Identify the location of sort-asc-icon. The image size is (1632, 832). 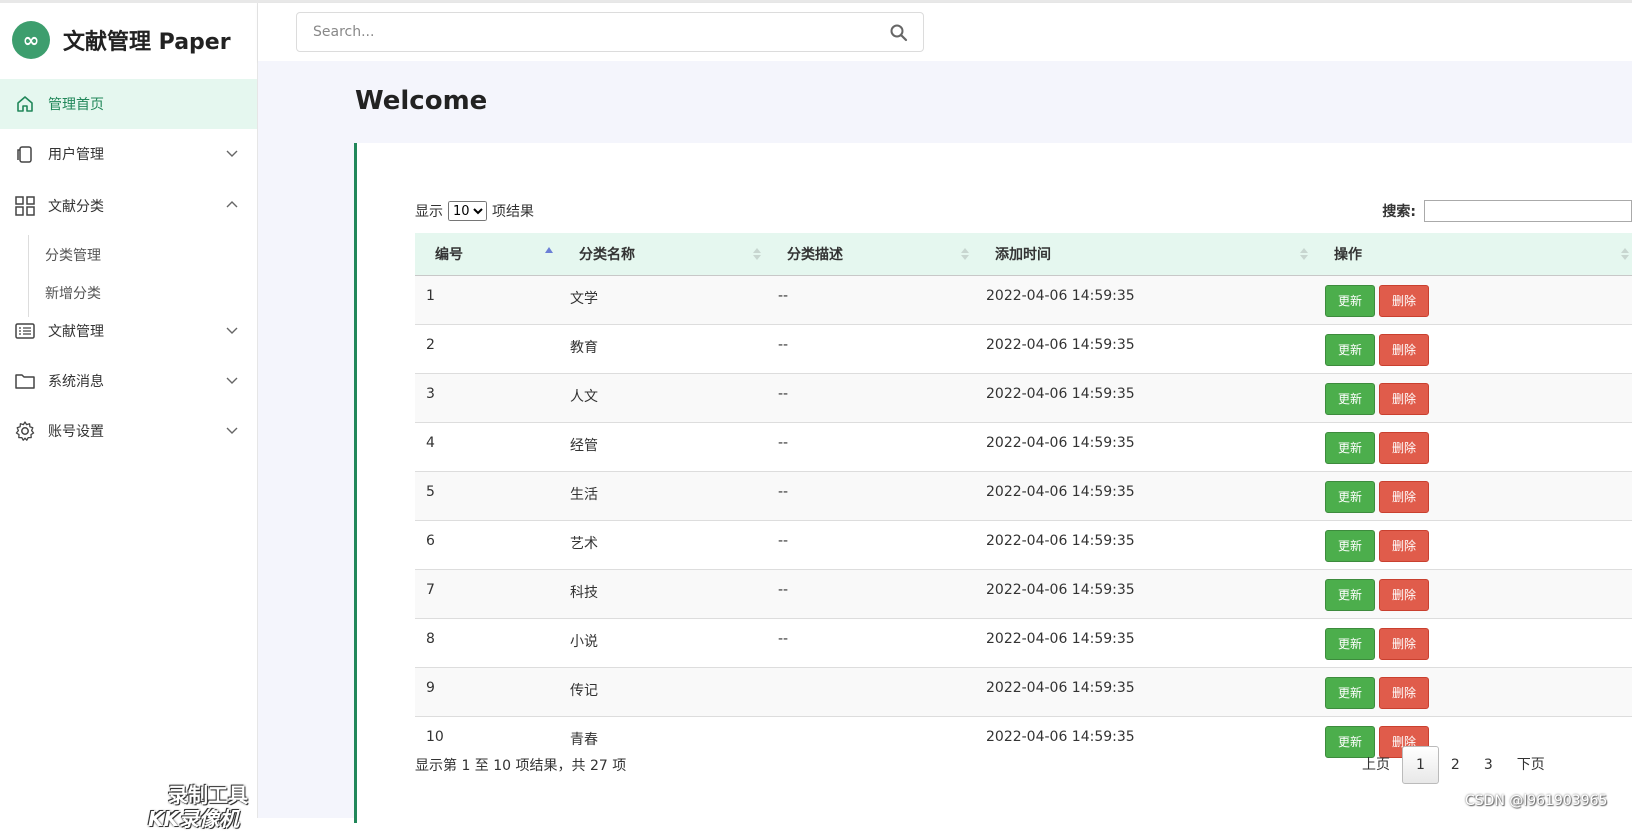
(549, 250).